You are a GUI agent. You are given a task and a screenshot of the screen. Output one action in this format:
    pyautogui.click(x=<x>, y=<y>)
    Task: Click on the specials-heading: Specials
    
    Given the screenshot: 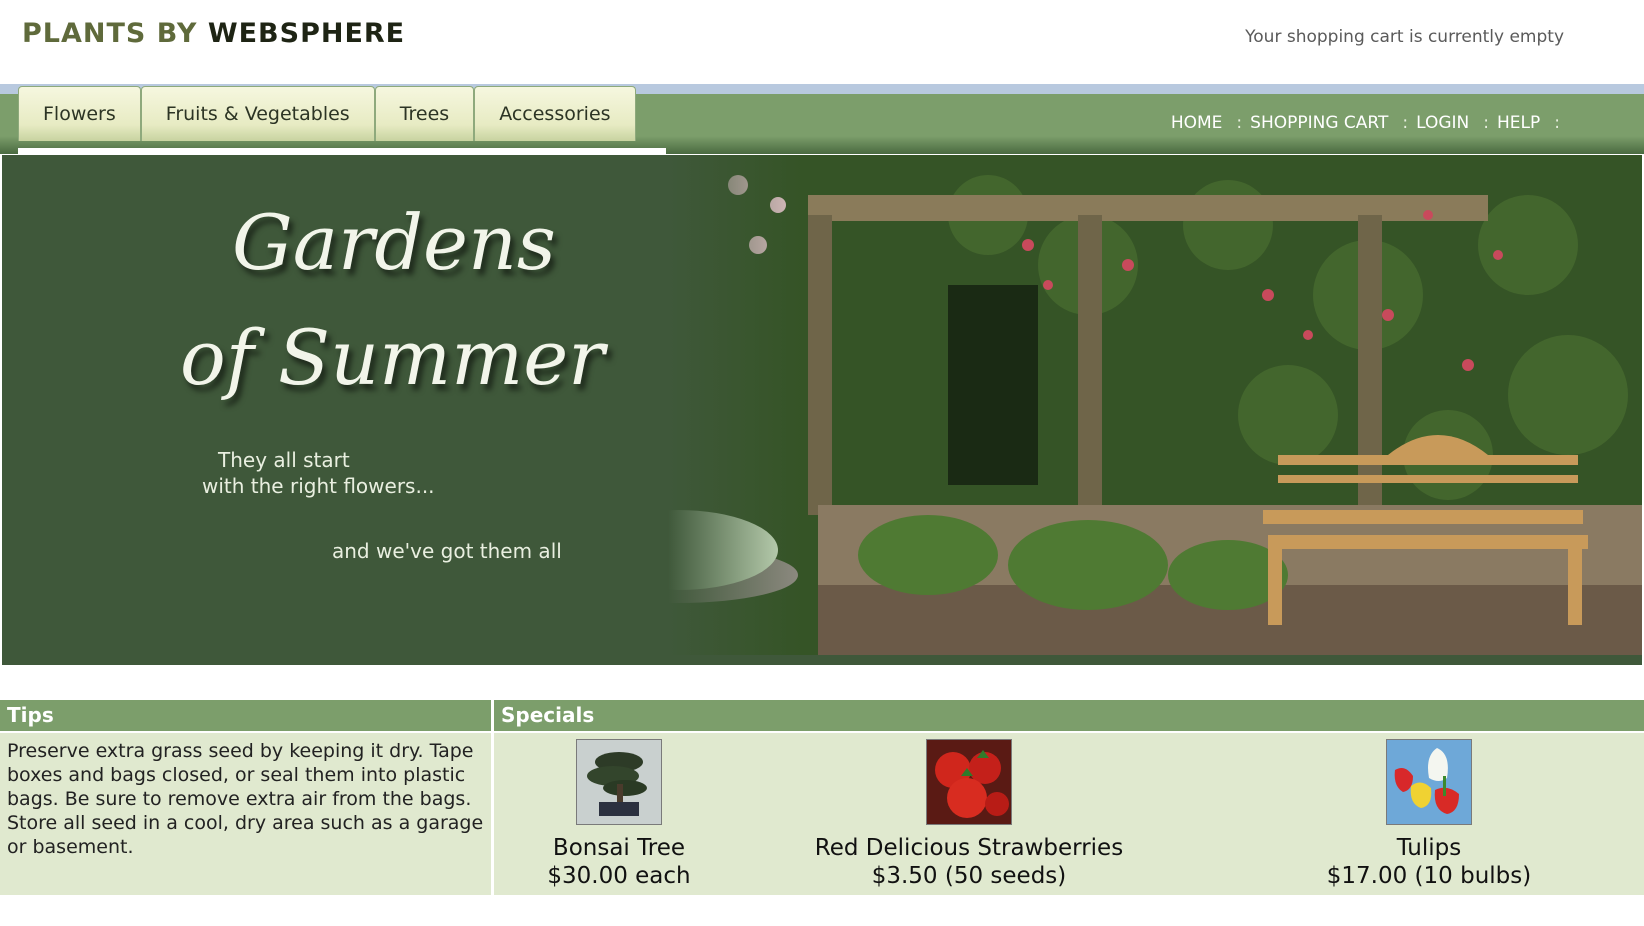 What is the action you would take?
    pyautogui.click(x=1069, y=716)
    